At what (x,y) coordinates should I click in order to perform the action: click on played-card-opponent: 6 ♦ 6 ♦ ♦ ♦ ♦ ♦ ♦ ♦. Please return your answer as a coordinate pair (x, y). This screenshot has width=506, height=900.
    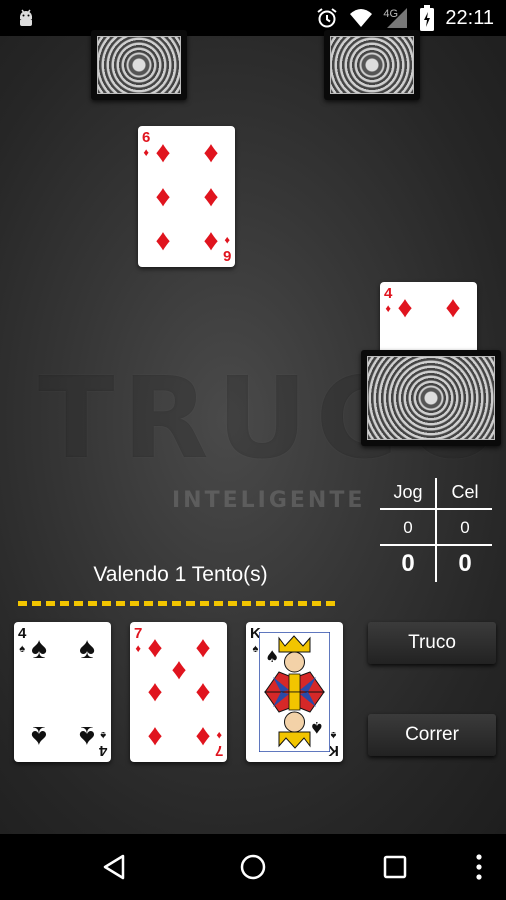
    Looking at the image, I should click on (186, 196).